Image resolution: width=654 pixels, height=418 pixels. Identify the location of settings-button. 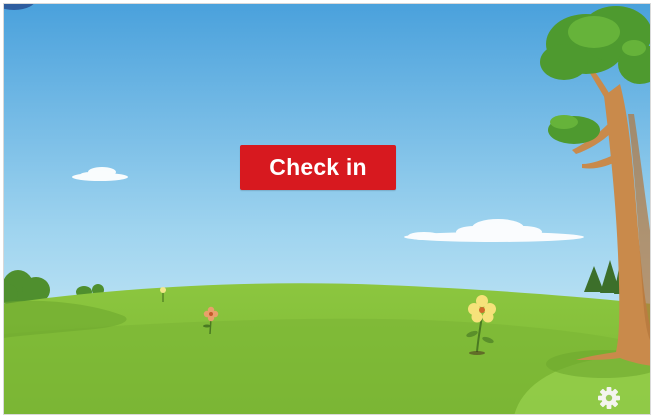
(609, 398).